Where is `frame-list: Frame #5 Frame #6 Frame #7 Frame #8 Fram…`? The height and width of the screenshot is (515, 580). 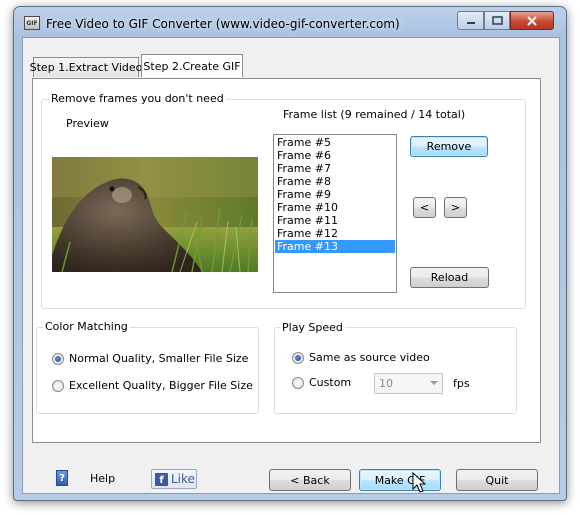 frame-list: Frame #5 Frame #6 Frame #7 Frame #8 Fram… is located at coordinates (335, 213).